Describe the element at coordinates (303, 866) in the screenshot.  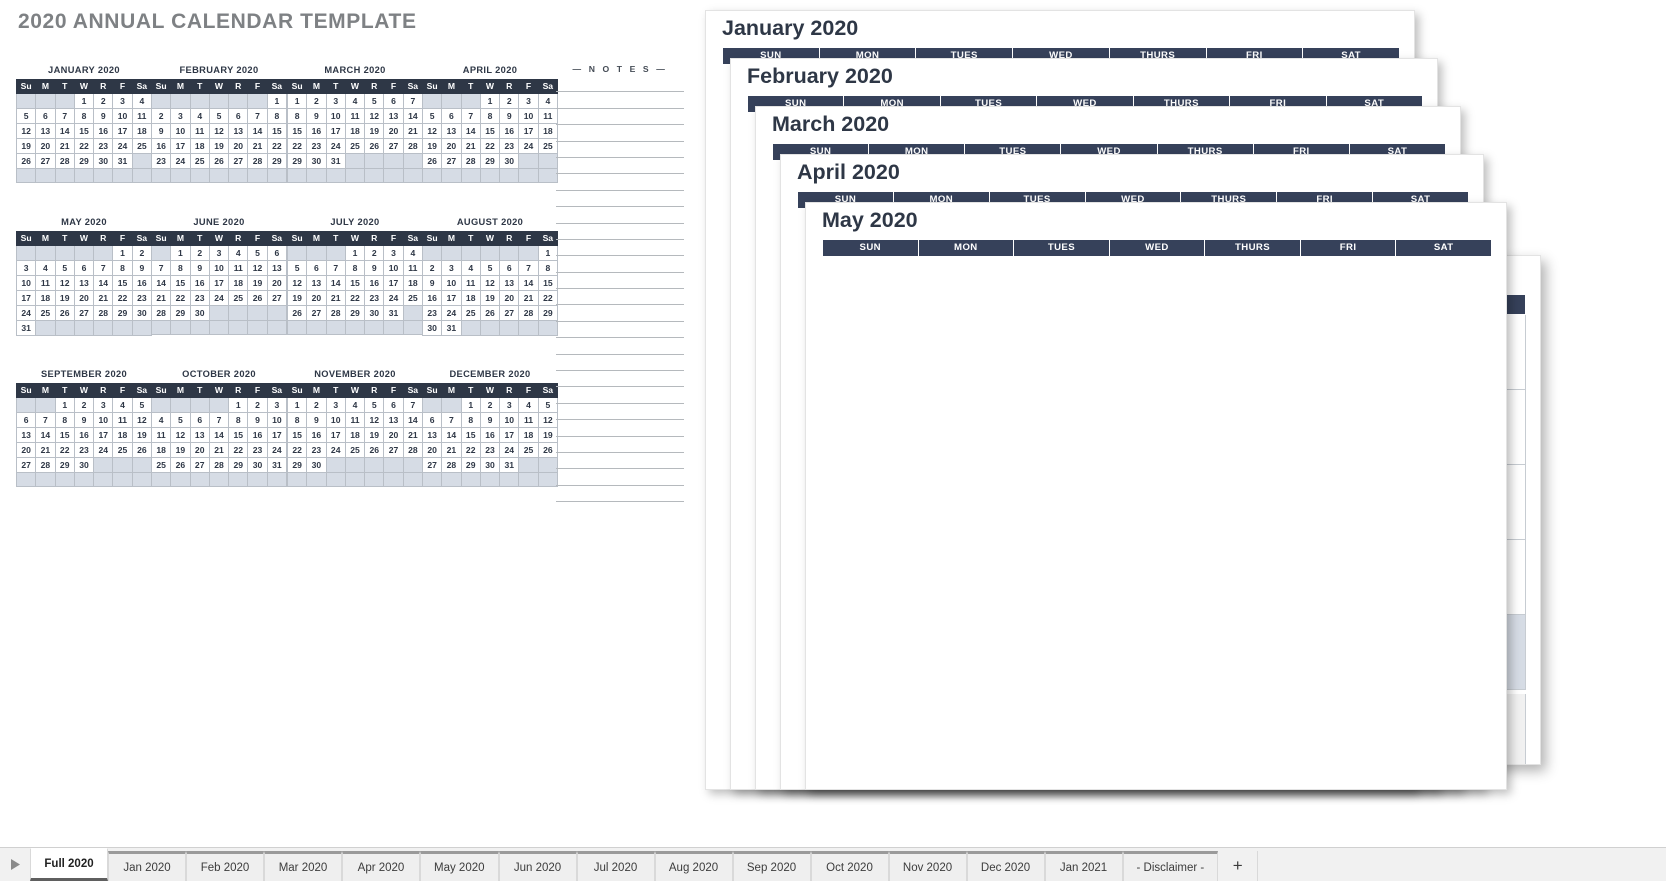
I see `sheet-tab-mar-2020: Mar 2020` at that location.